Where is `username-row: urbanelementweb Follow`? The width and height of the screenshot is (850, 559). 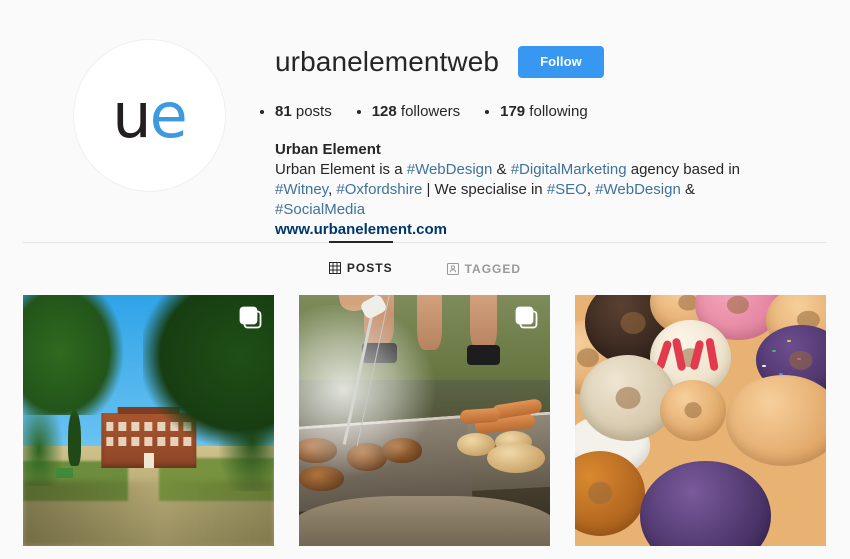
username-row: urbanelementweb Follow is located at coordinates (551, 62).